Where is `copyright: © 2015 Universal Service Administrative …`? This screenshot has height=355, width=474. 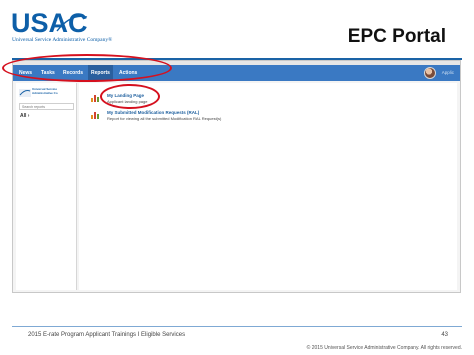 copyright: © 2015 Universal Service Administrative … is located at coordinates (384, 348).